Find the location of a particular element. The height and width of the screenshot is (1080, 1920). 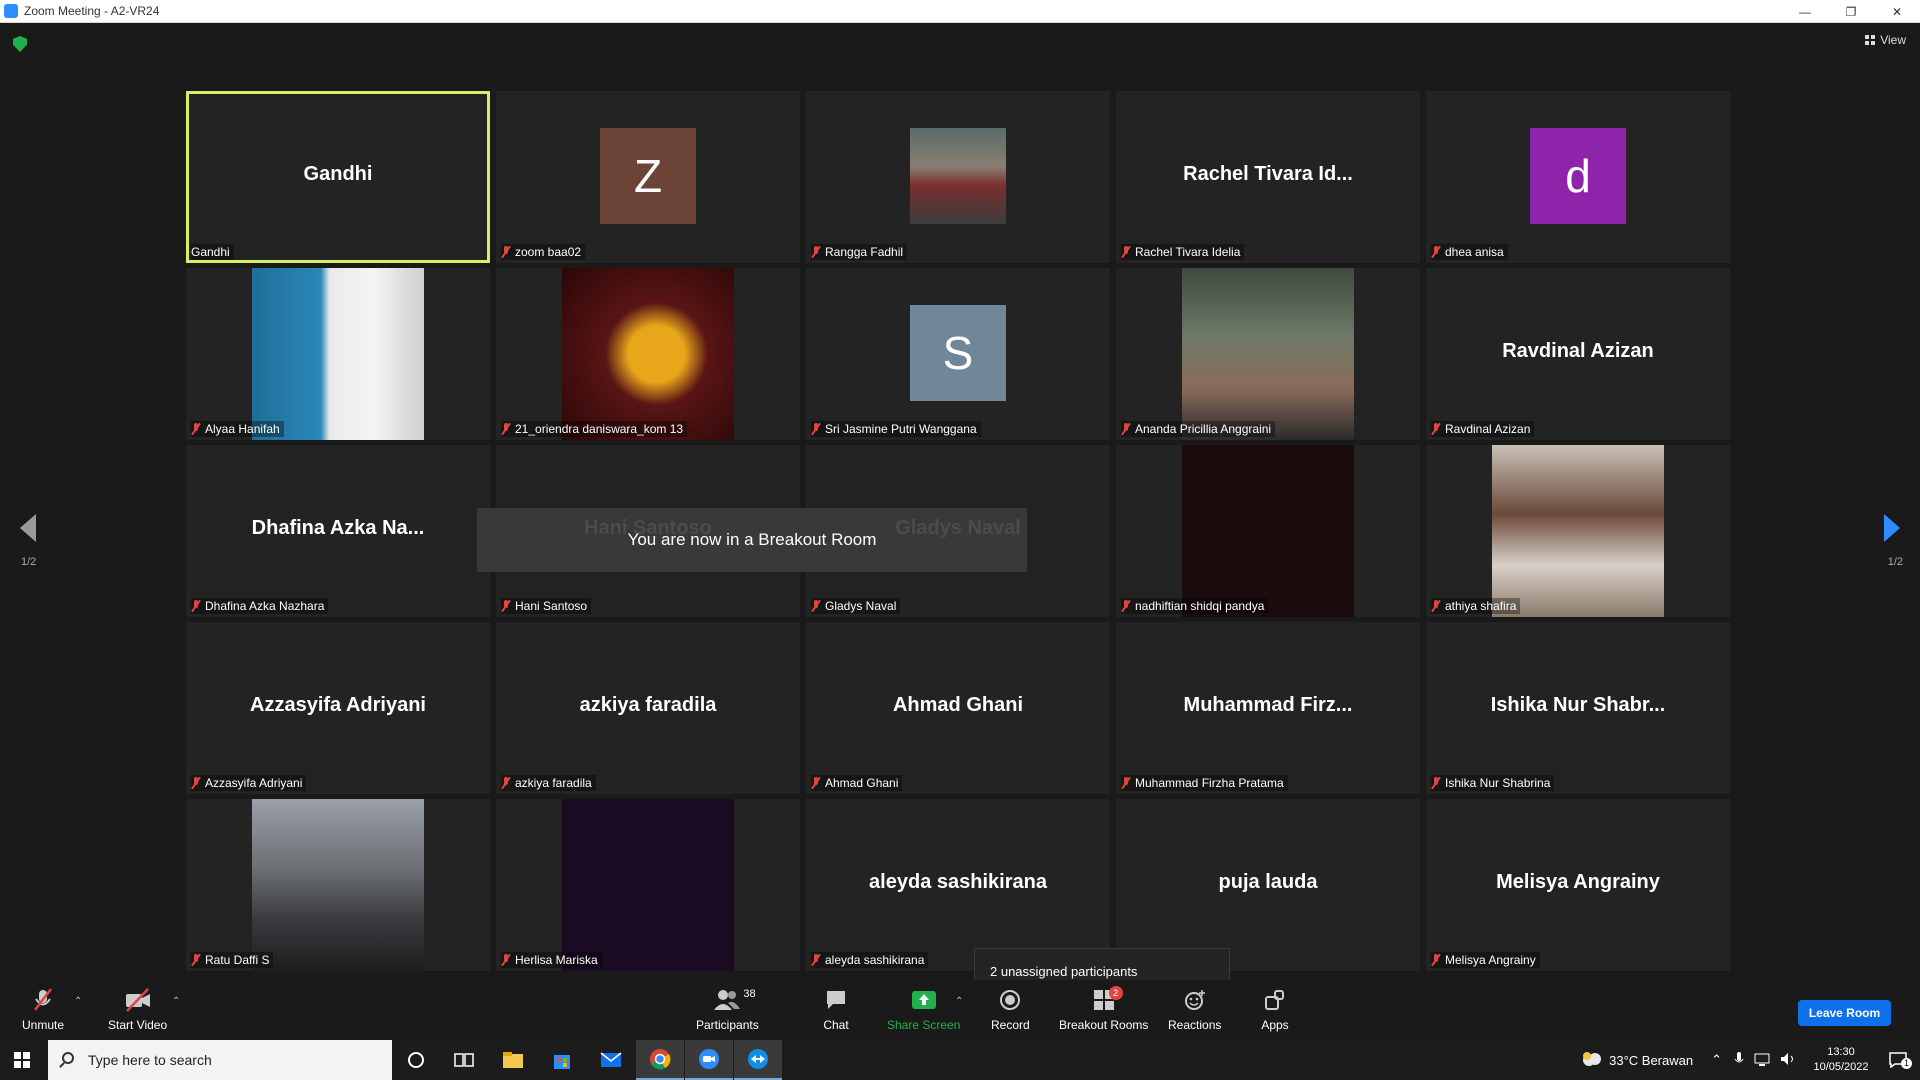

video-tile: Ahmad Ghani Ahmad Ghani is located at coordinates (958, 708).